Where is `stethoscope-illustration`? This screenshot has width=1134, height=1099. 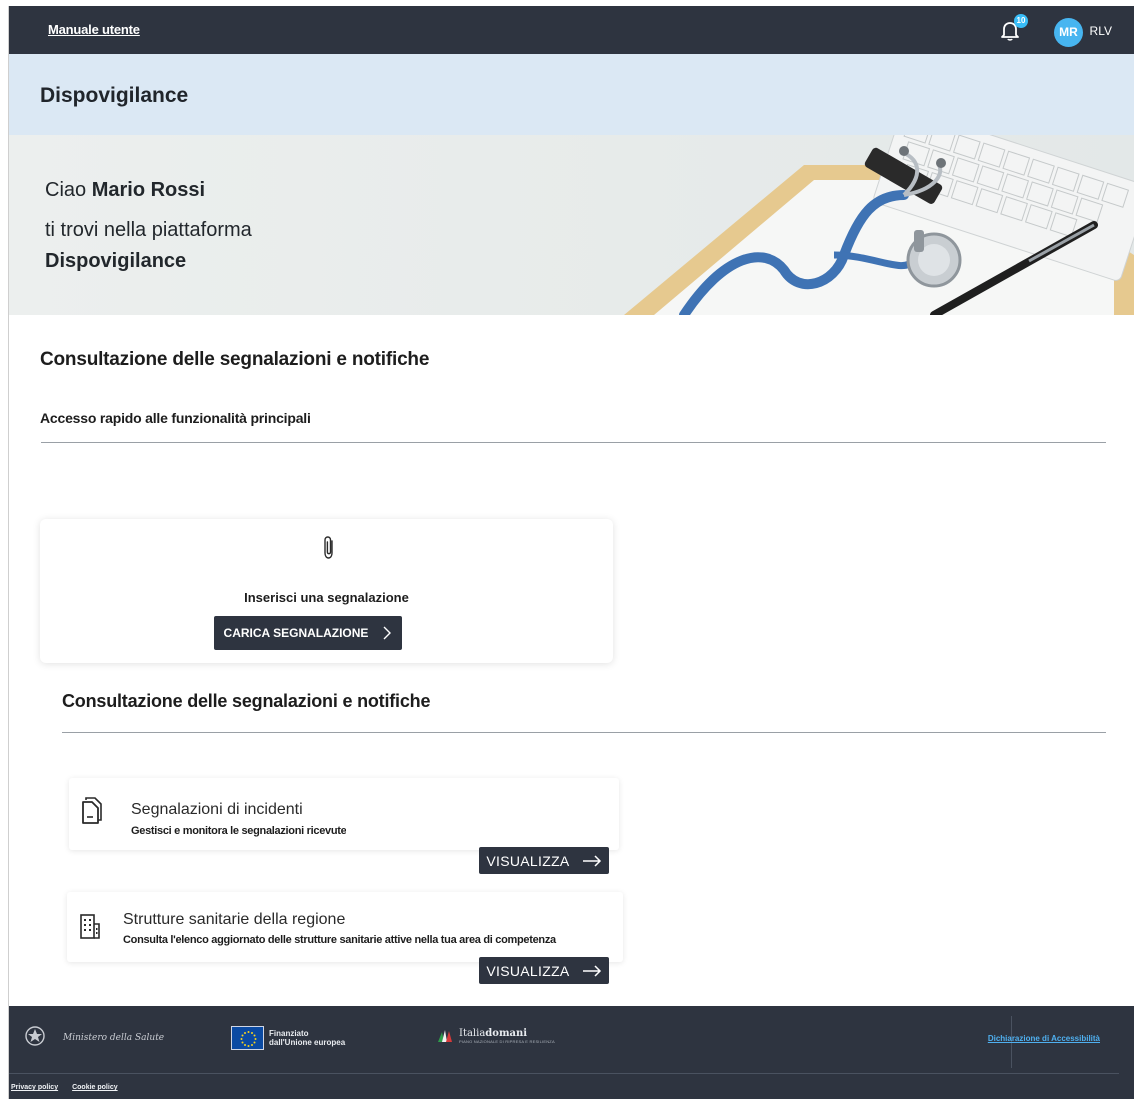 stethoscope-illustration is located at coordinates (879, 225).